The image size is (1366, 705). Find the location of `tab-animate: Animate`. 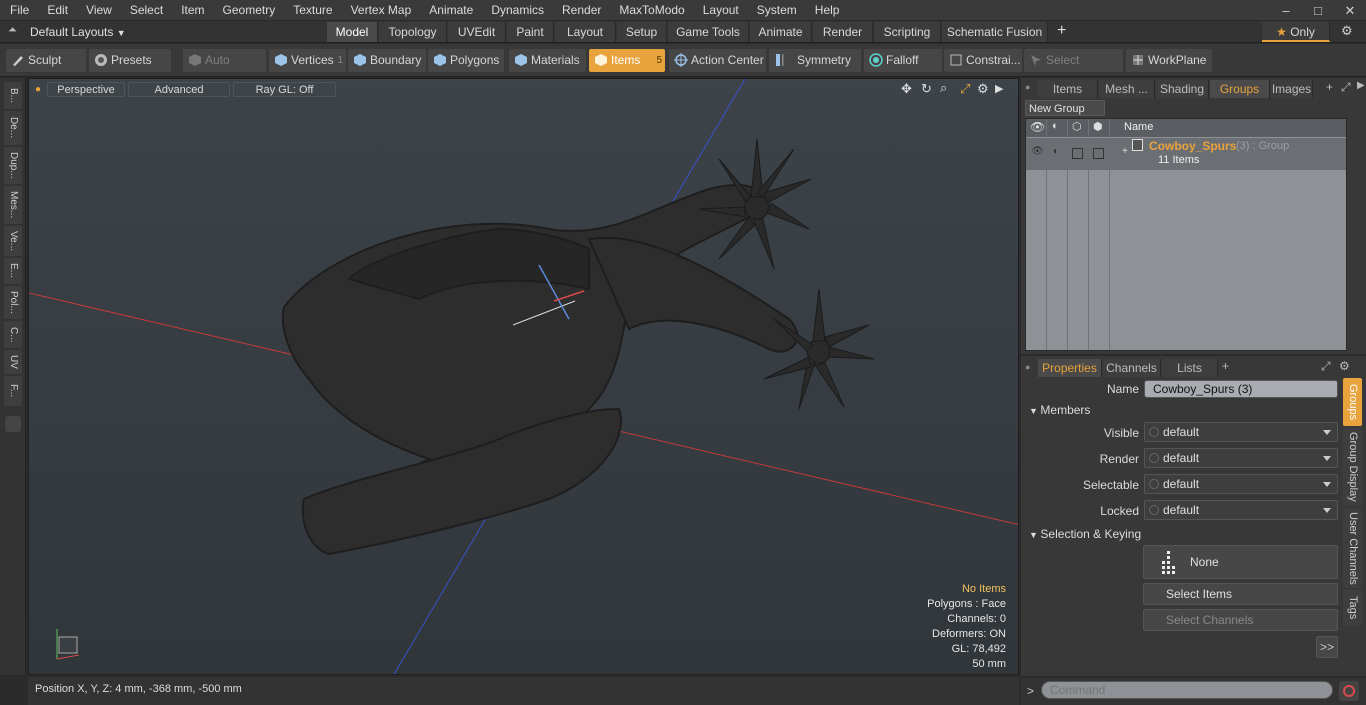

tab-animate: Animate is located at coordinates (781, 32).